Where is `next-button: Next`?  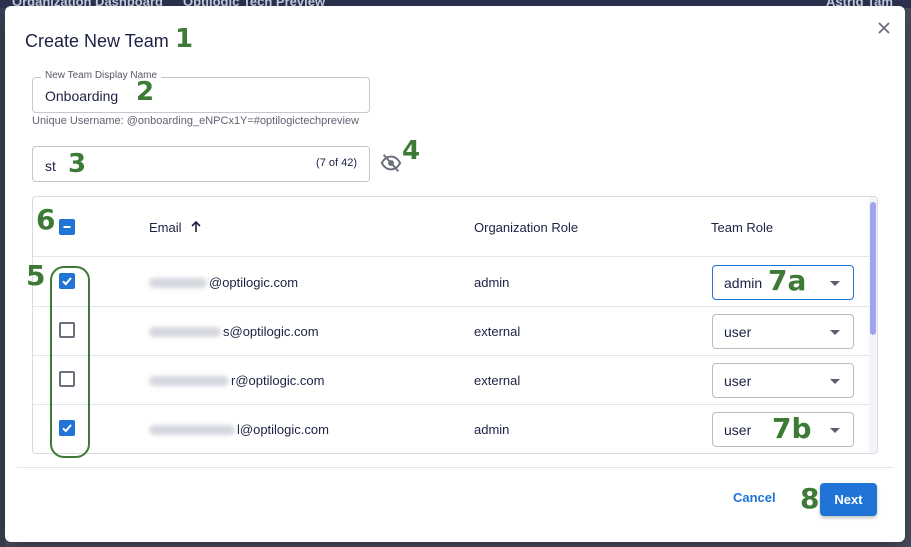
next-button: Next is located at coordinates (848, 499).